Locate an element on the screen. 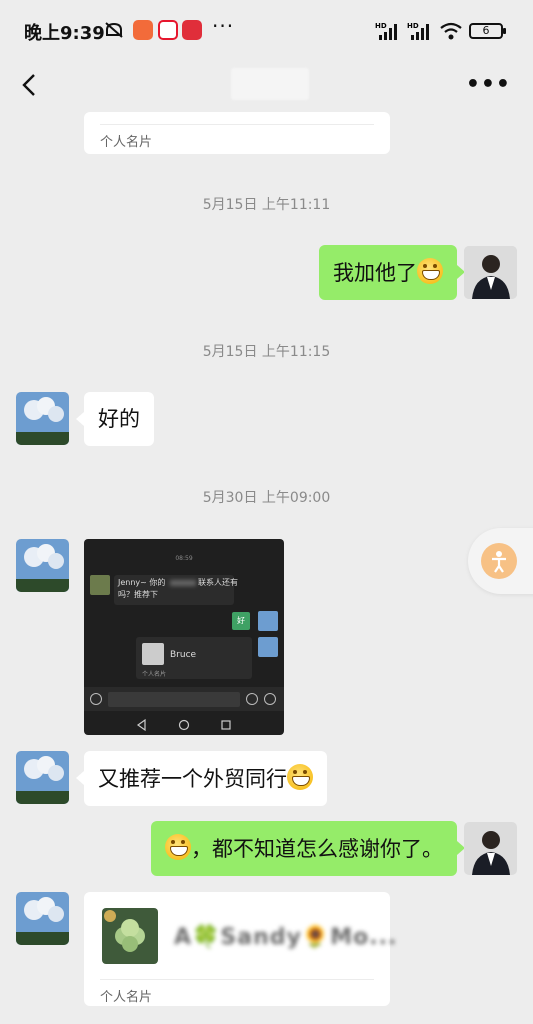  more-notifications-icon: ··· is located at coordinates (223, 26).